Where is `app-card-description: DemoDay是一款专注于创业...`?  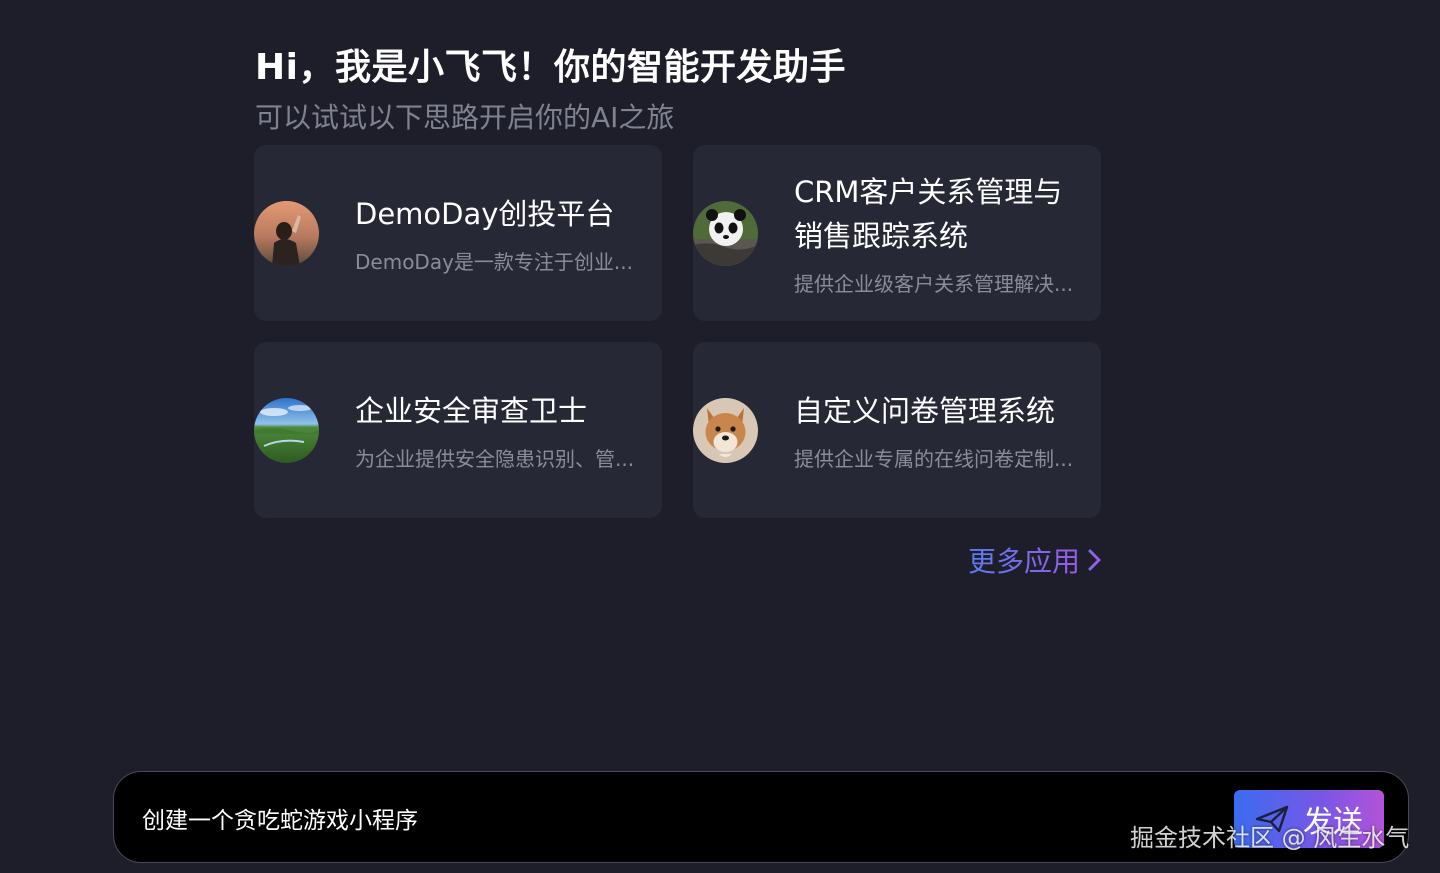
app-card-description: DemoDay是一款专注于创业... is located at coordinates (494, 261).